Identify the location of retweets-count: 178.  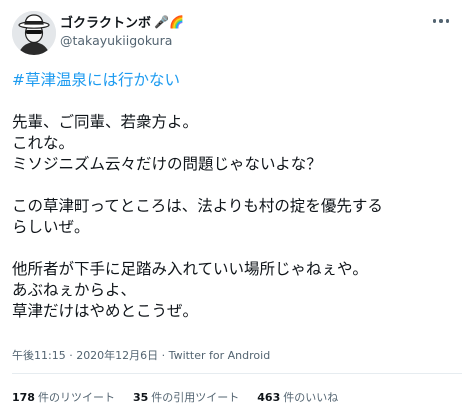
(23, 397).